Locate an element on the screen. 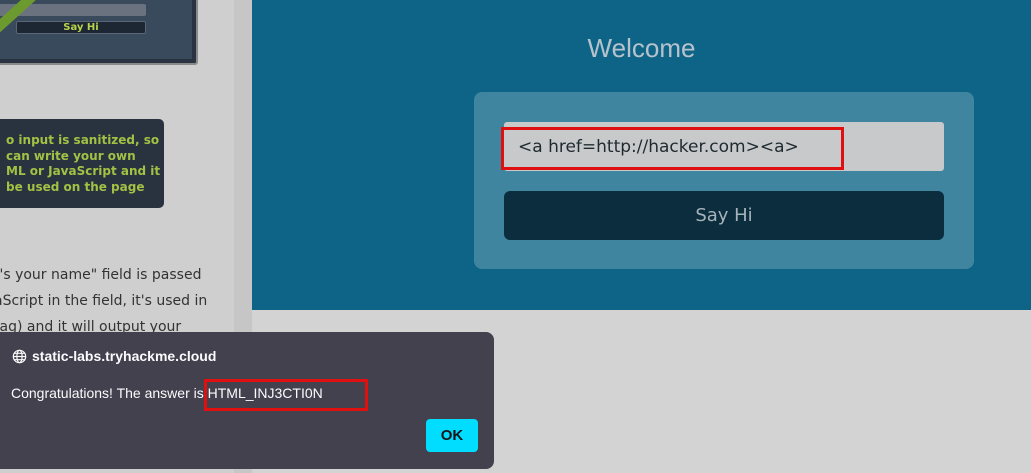 This screenshot has width=1031, height=473. preview-say-hi-button: Say Hi is located at coordinates (81, 27).